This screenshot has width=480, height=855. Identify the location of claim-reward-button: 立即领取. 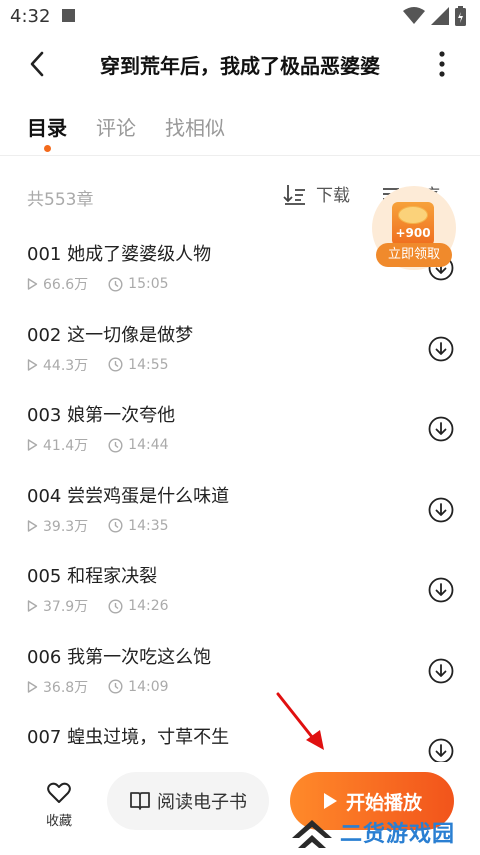
(414, 255).